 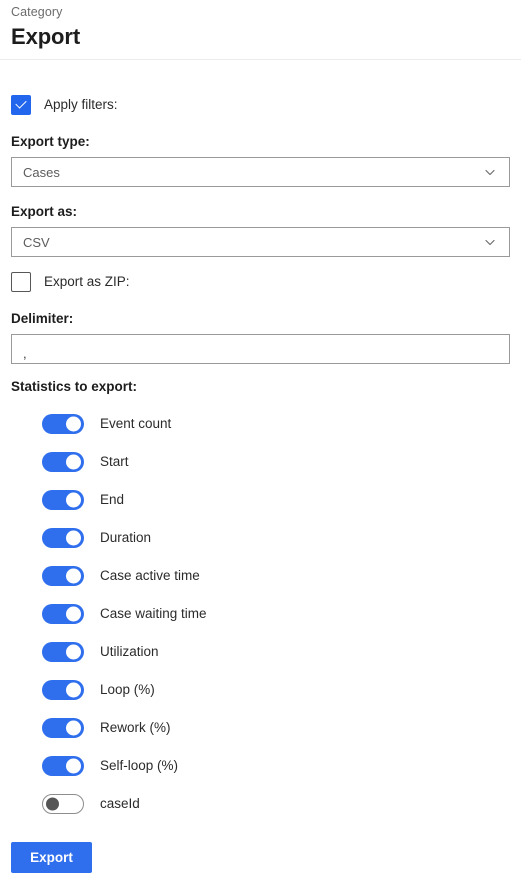 I want to click on page-header: Category Export, so click(x=260, y=30).